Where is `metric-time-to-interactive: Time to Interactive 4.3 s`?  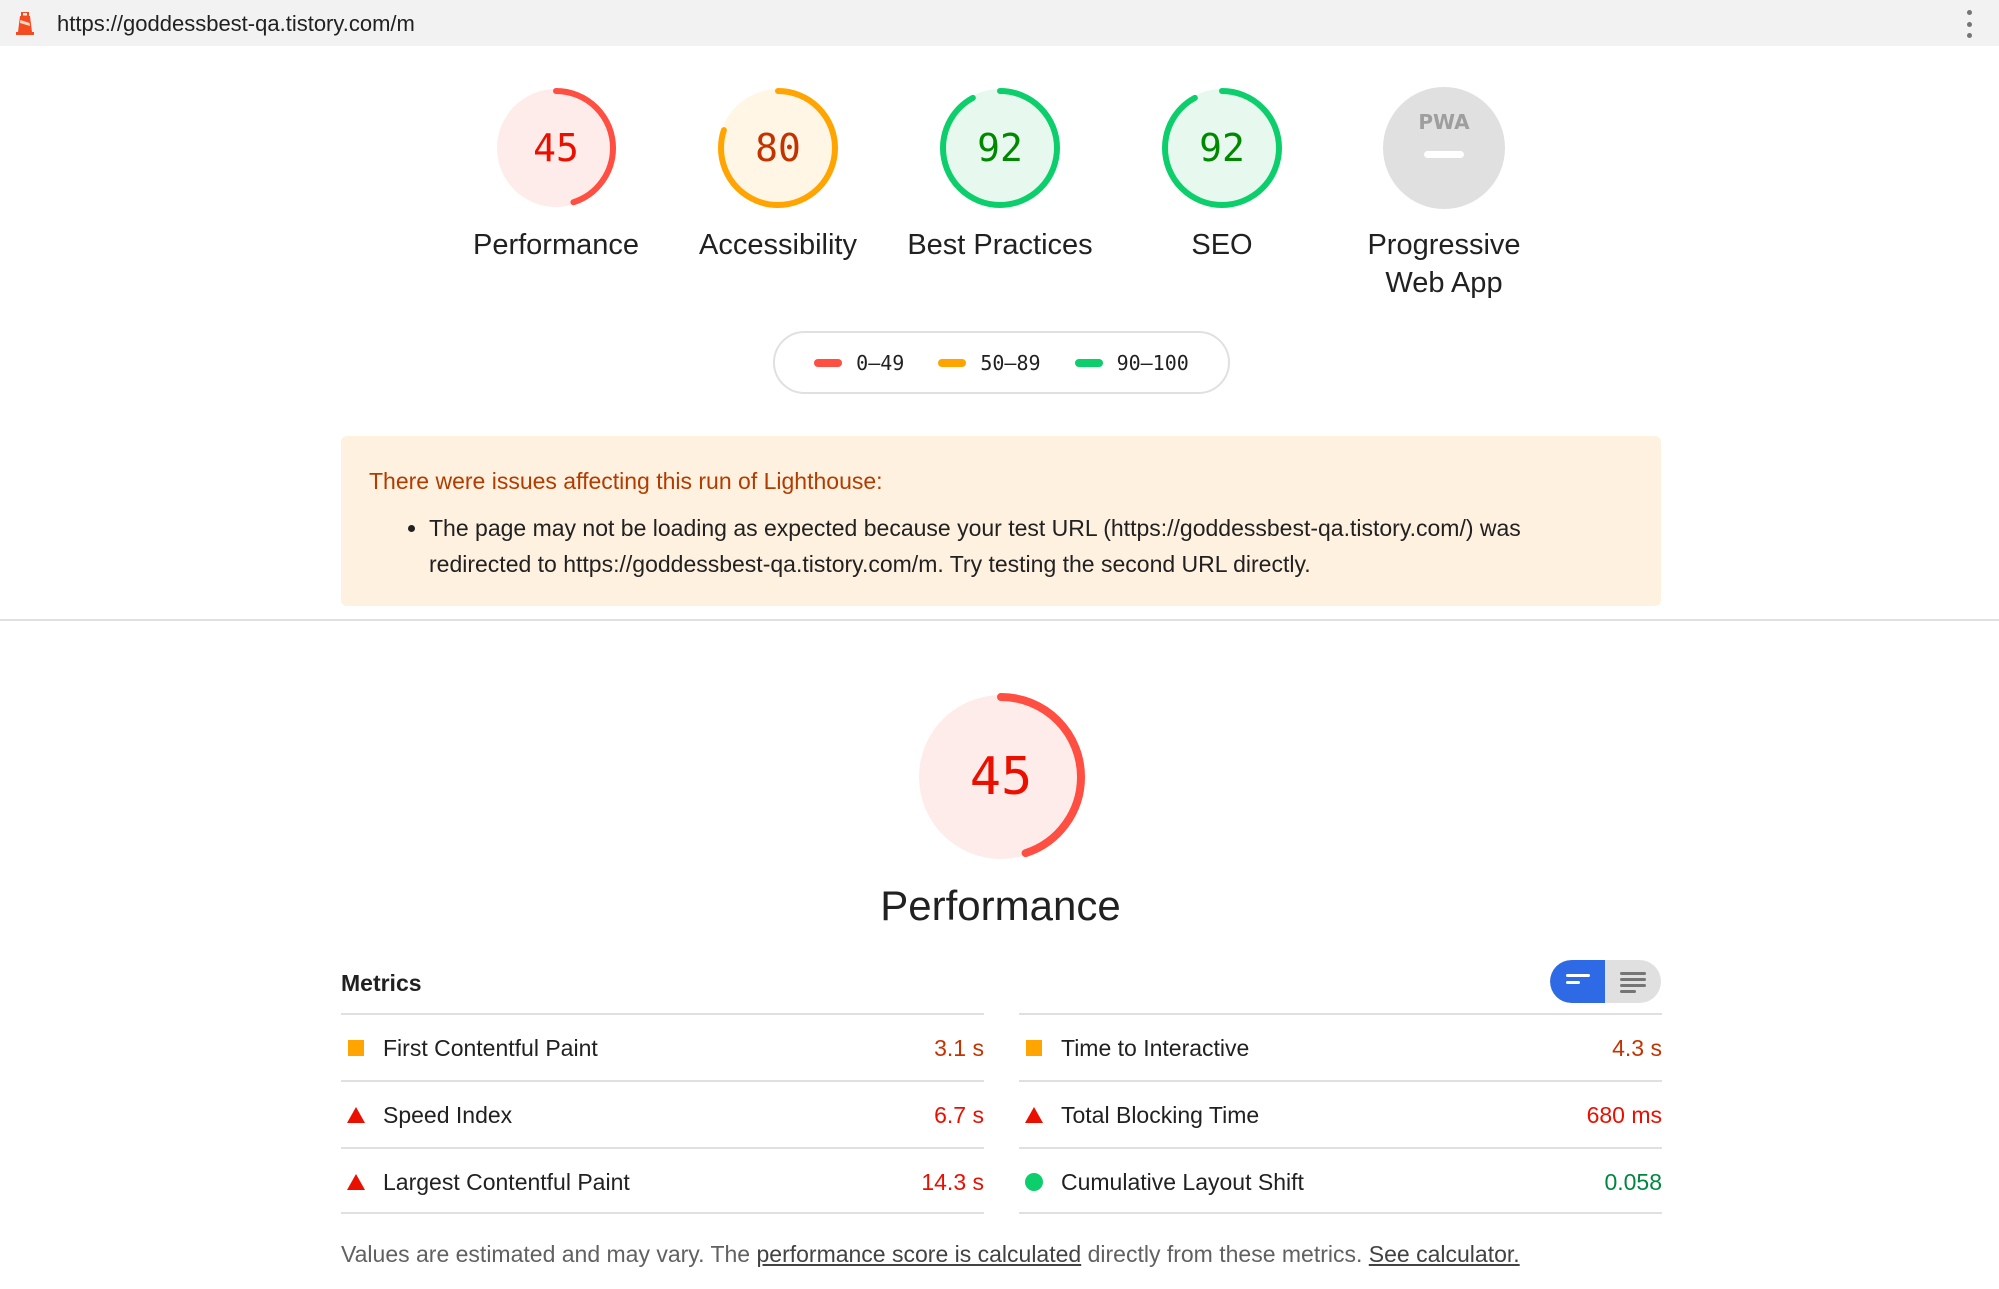
metric-time-to-interactive: Time to Interactive 4.3 s is located at coordinates (1340, 1046).